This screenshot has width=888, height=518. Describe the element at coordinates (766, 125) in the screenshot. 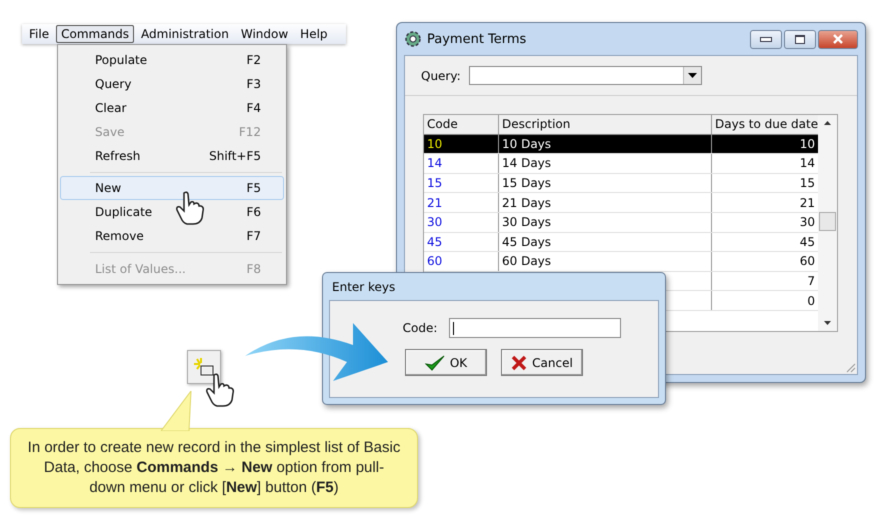

I see `column-header: Days to due date` at that location.